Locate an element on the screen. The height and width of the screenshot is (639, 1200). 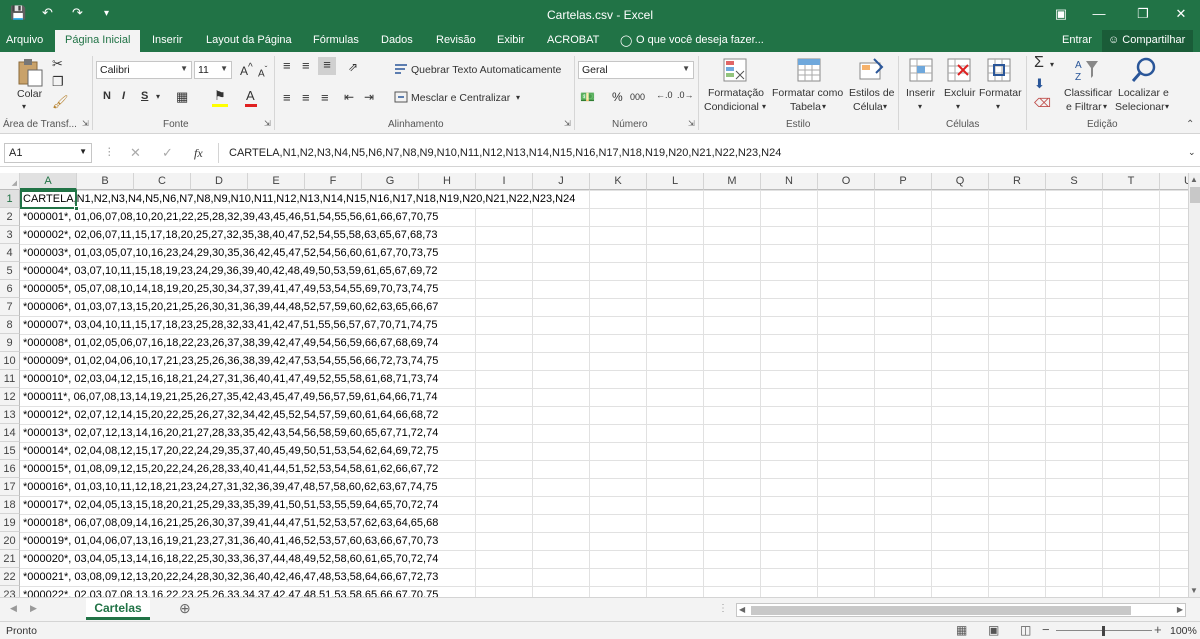
column-header: C is located at coordinates (162, 181).